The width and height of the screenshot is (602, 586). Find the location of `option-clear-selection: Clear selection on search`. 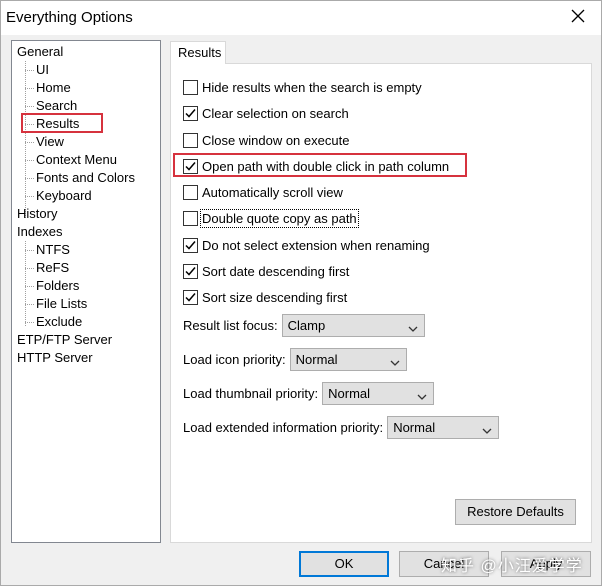

option-clear-selection: Clear selection on search is located at coordinates (266, 113).